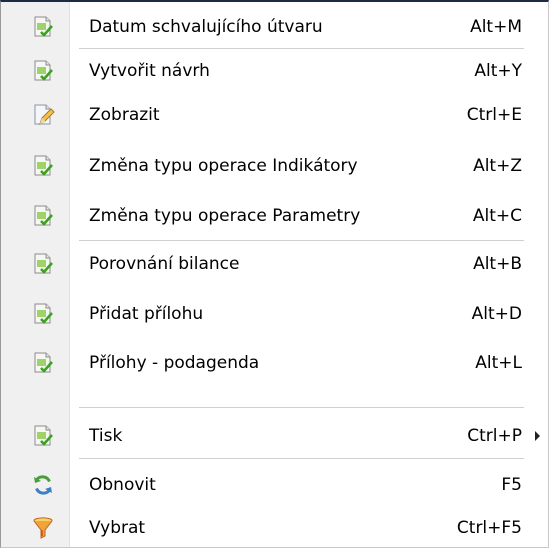 The width and height of the screenshot is (551, 550). What do you see at coordinates (494, 115) in the screenshot?
I see `menu-item-shortcut: Ctrl+E` at bounding box center [494, 115].